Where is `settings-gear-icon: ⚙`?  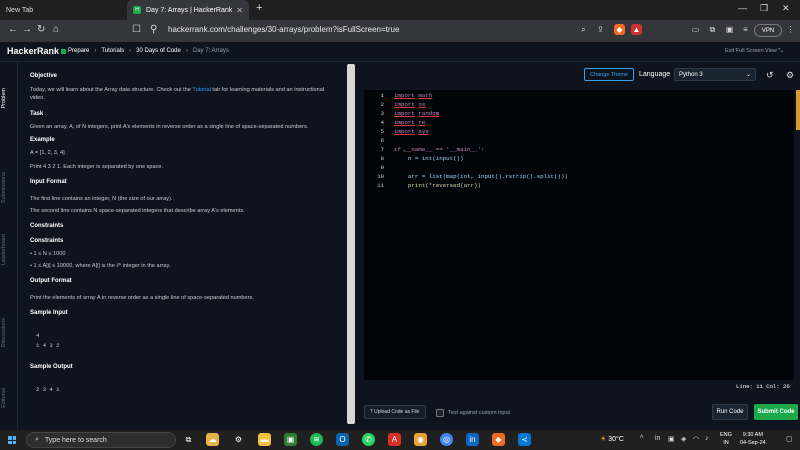 settings-gear-icon: ⚙ is located at coordinates (238, 439).